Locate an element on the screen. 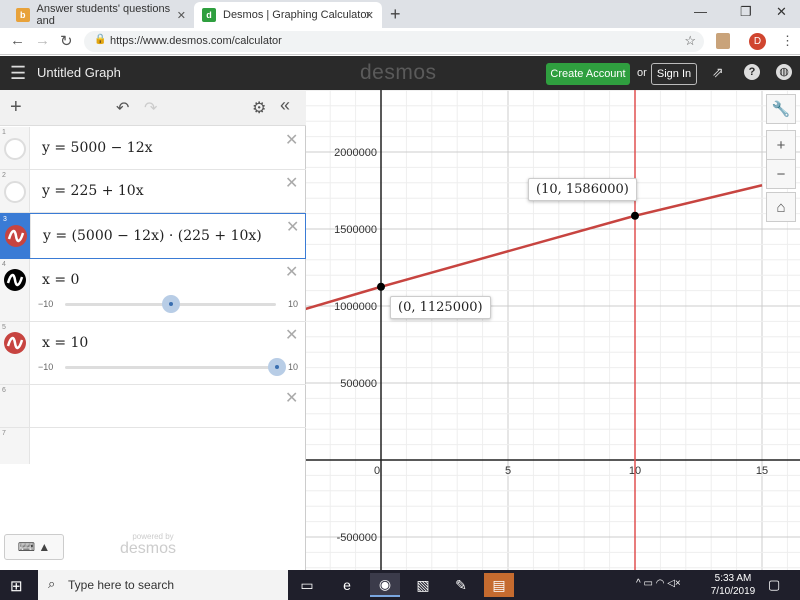  taskbar-clock: 5:33 AM 7/10/2019 is located at coordinates (733, 585).